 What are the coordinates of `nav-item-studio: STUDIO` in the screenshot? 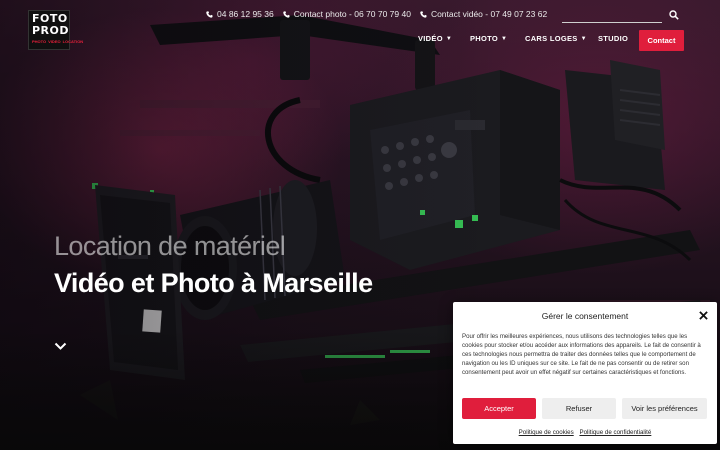 It's located at (618, 38).